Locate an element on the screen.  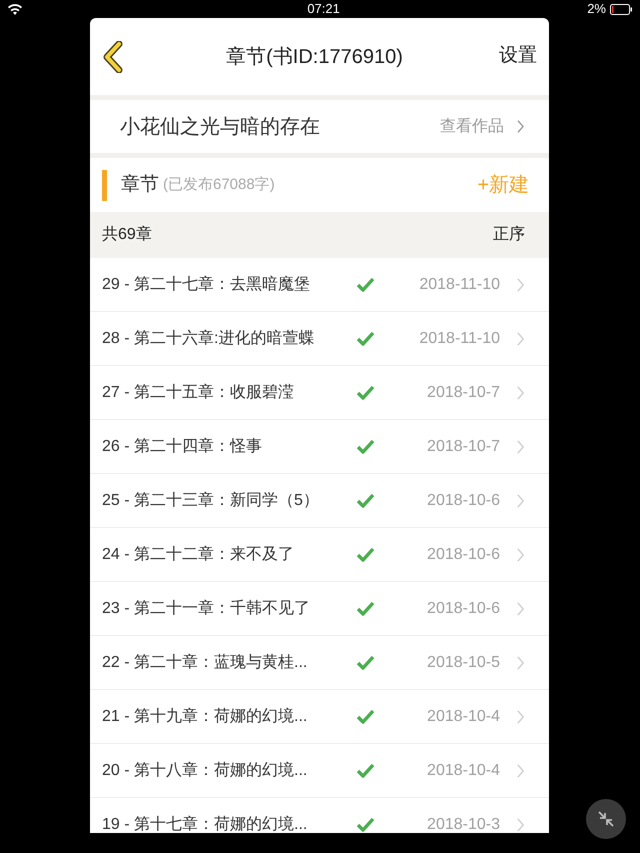
chapter-title: 27 - 第二十五章：收服碧滢 is located at coordinates (199, 392).